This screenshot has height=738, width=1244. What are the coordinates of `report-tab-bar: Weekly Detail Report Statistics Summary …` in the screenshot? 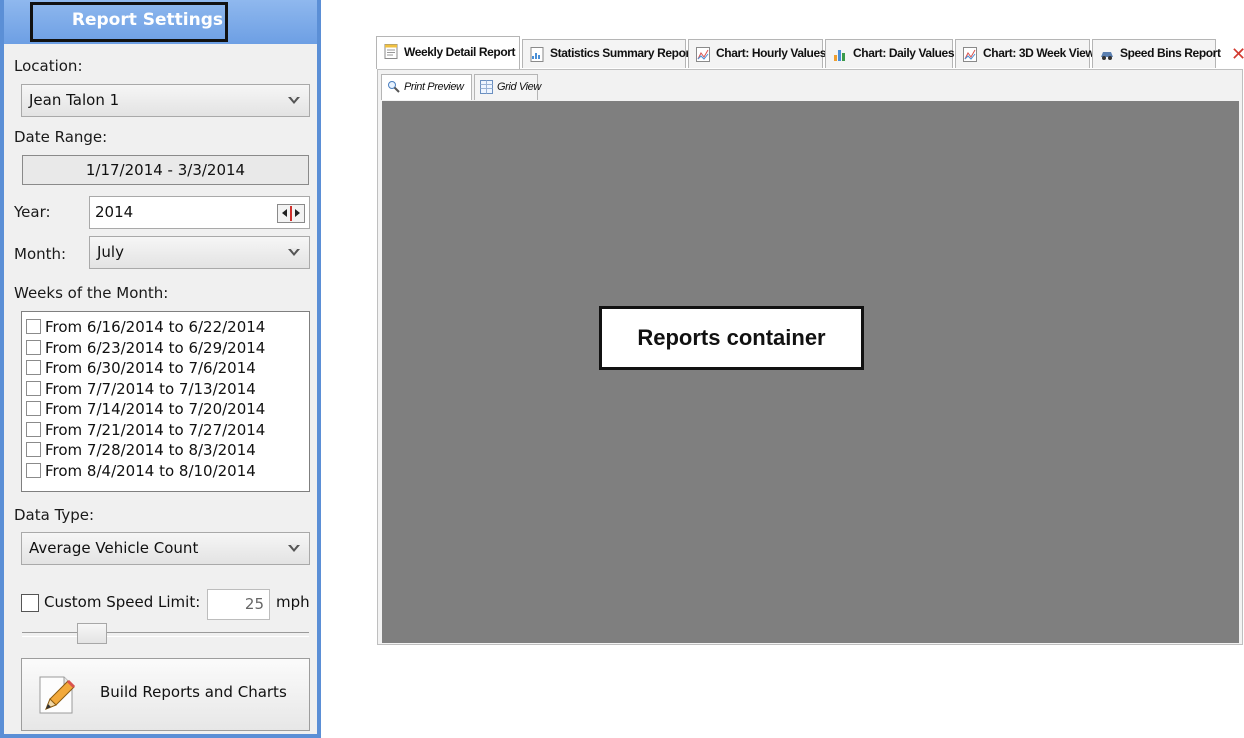 It's located at (809, 52).